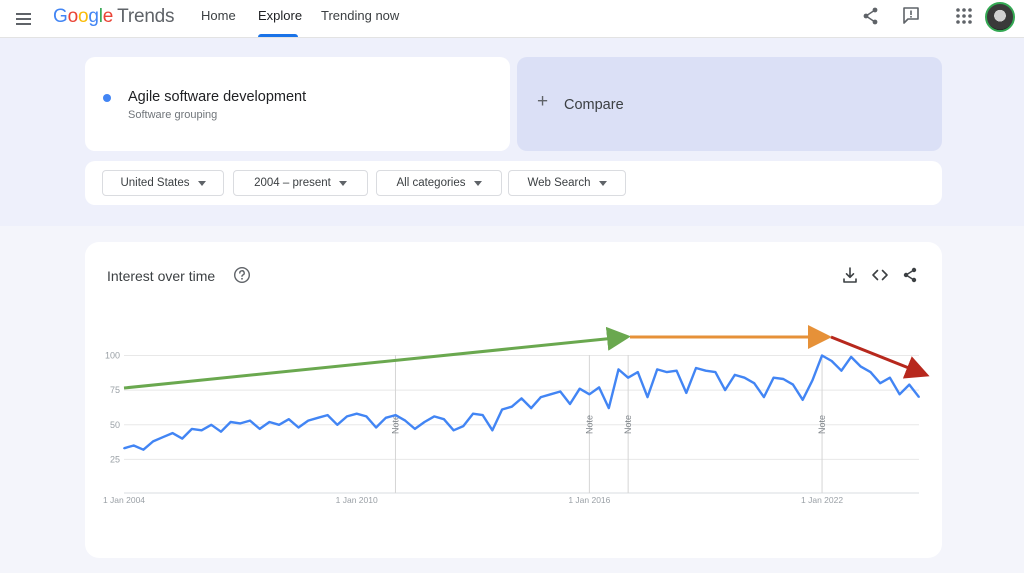  Describe the element at coordinates (242, 275) in the screenshot. I see `help-icon` at that location.